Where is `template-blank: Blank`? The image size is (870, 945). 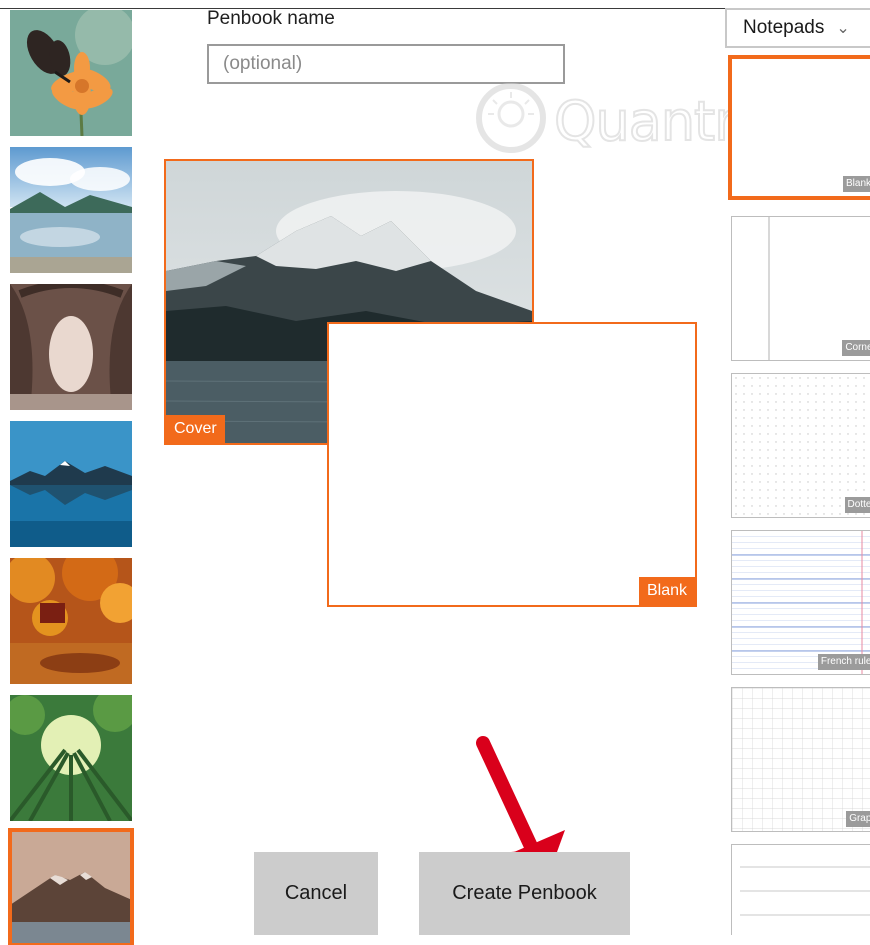 template-blank: Blank is located at coordinates (799, 127).